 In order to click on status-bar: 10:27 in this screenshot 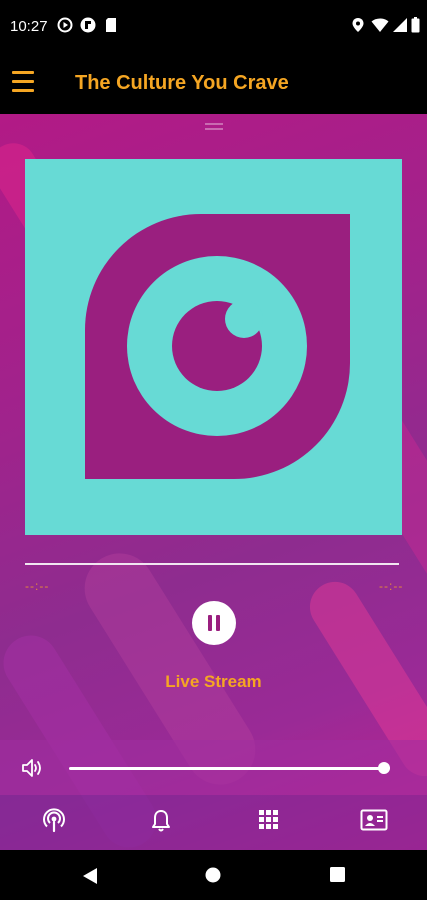, I will do `click(213, 26)`.